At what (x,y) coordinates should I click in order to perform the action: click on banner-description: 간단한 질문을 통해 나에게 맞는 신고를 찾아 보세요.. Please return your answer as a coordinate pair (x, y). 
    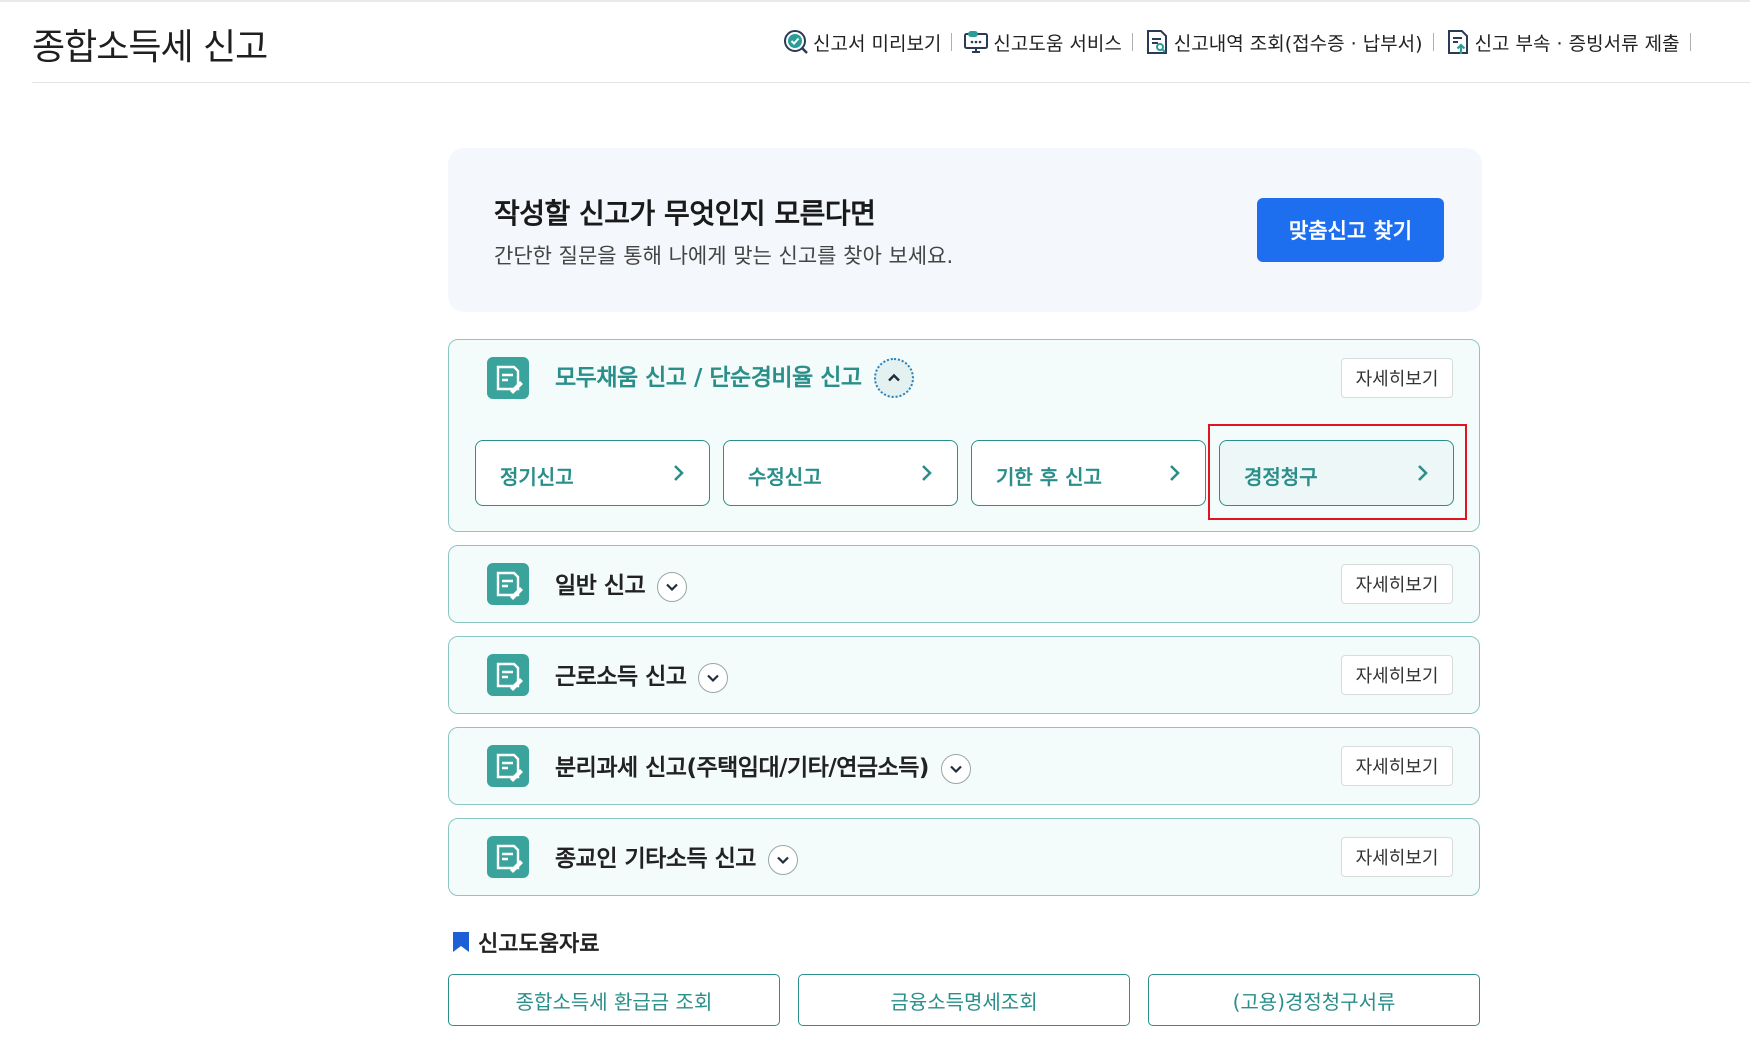
    Looking at the image, I should click on (724, 256).